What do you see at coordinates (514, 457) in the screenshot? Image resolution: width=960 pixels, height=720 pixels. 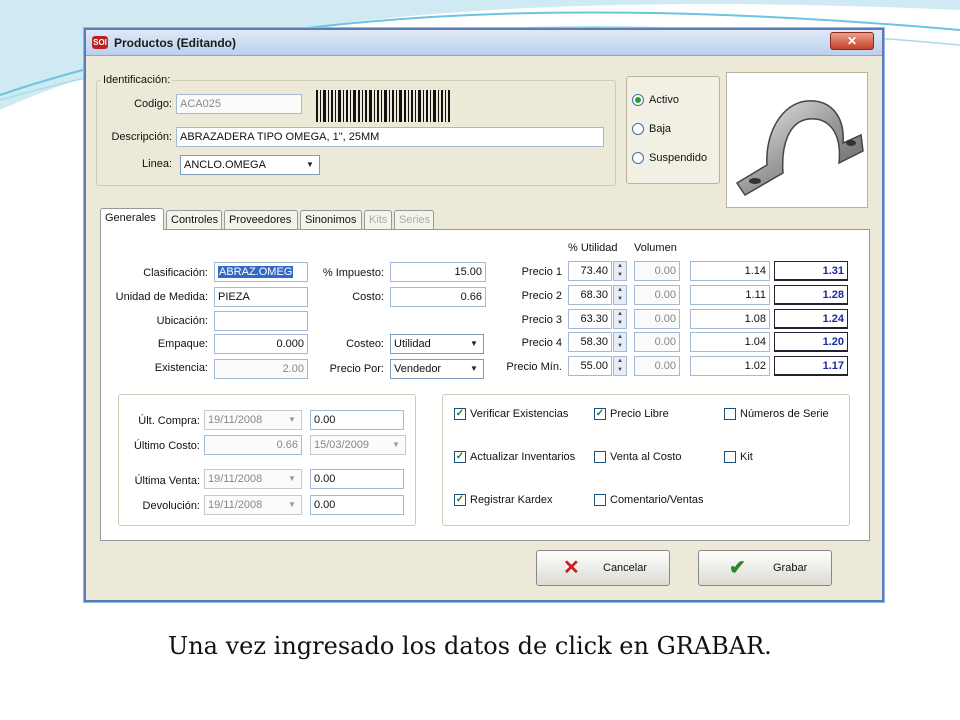 I see `option-checkbox: ✓ Actualizar Inventarios` at bounding box center [514, 457].